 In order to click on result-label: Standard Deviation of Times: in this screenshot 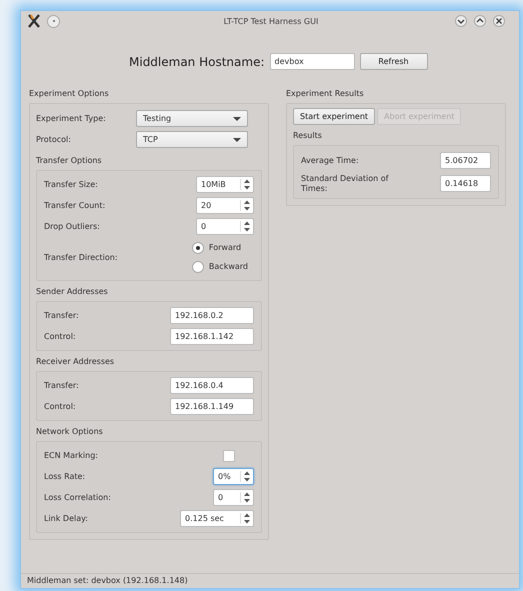, I will do `click(345, 184)`.